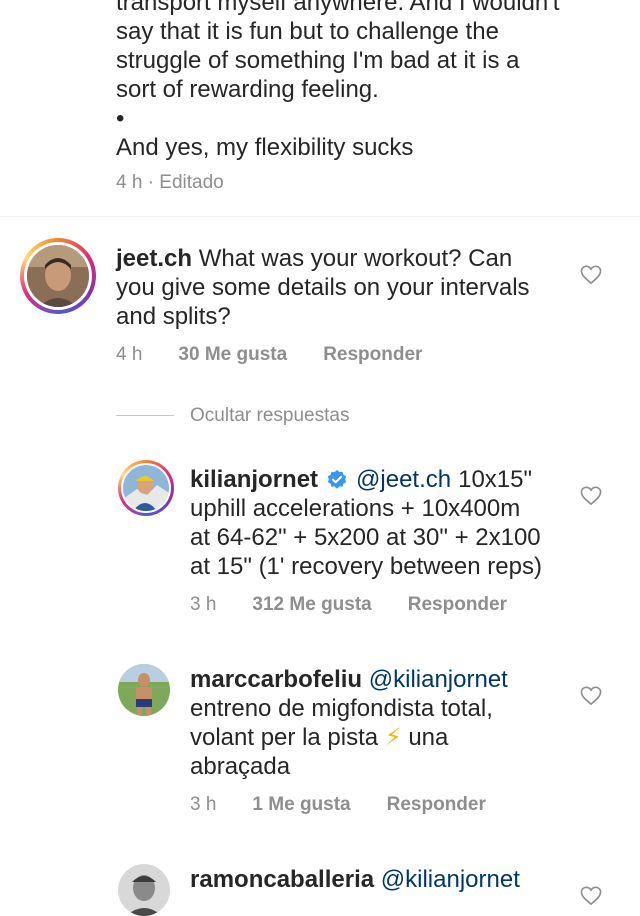 This screenshot has height=916, width=640. What do you see at coordinates (337, 479) in the screenshot?
I see `verified-badge-icon` at bounding box center [337, 479].